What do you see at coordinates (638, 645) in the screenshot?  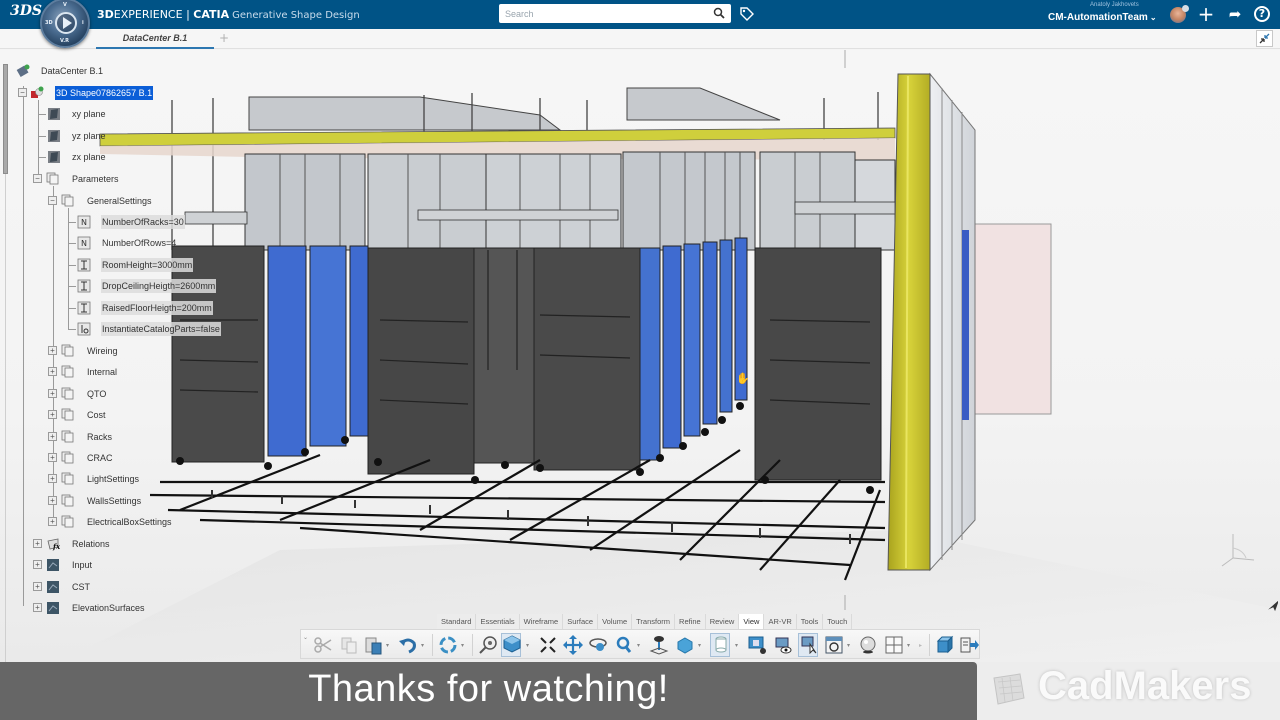 I see `zoom-dropdown-icon: ▾` at bounding box center [638, 645].